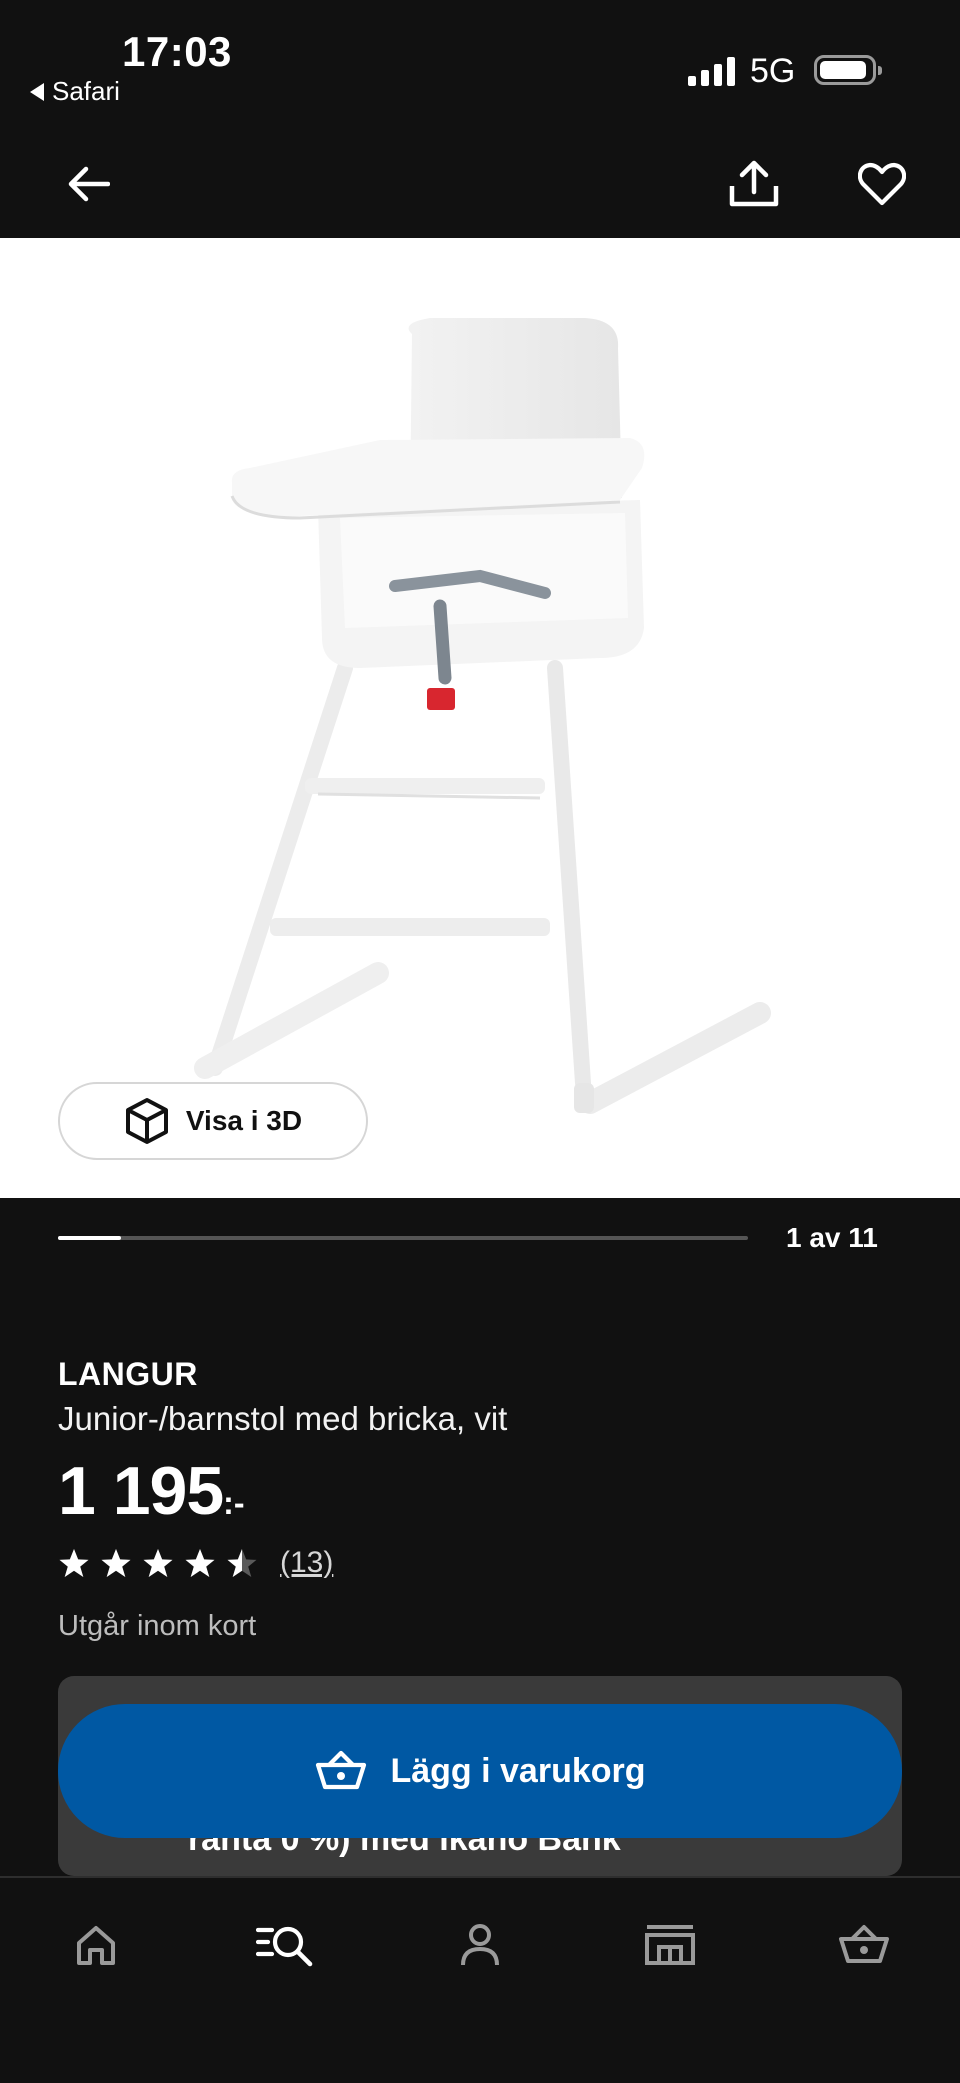 The image size is (960, 2083). What do you see at coordinates (518, 1770) in the screenshot?
I see `add-to-cart-label: Lägg i varukorg` at bounding box center [518, 1770].